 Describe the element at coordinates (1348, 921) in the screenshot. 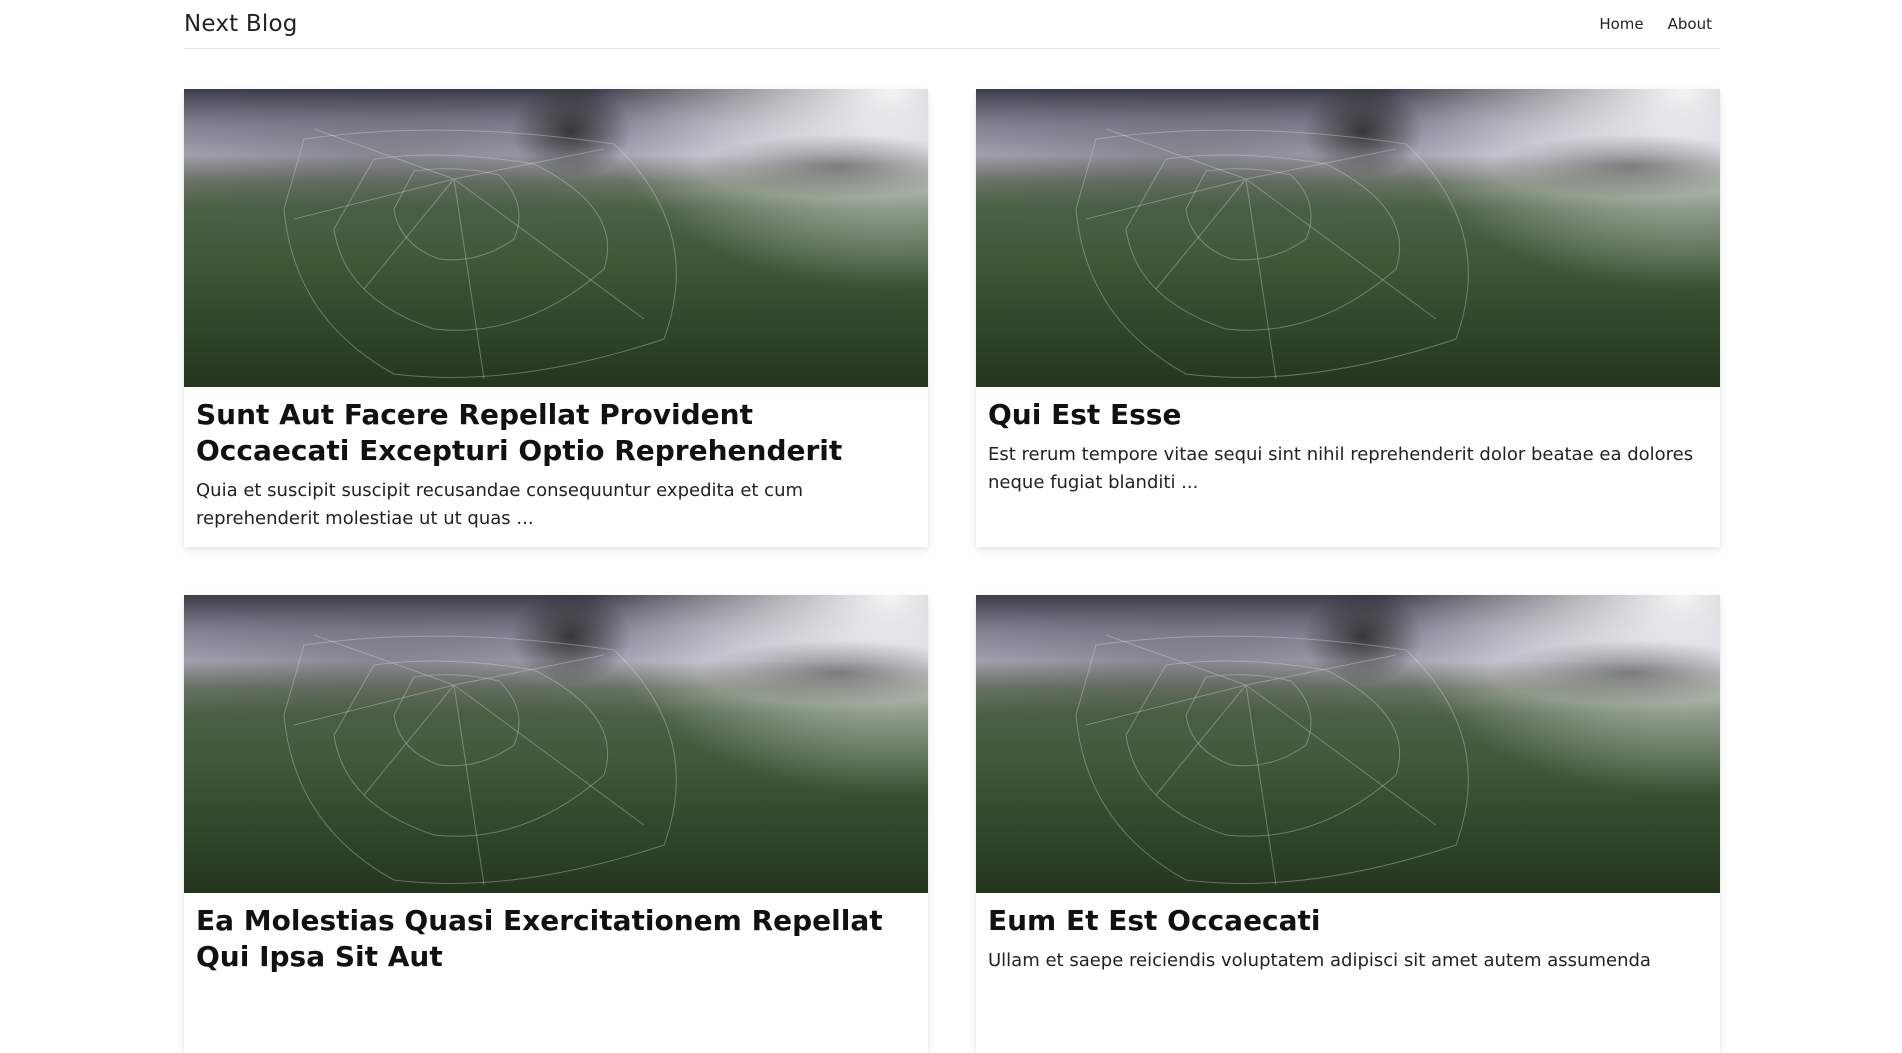

I see `post-title: Eum Et Est Occaecati` at that location.